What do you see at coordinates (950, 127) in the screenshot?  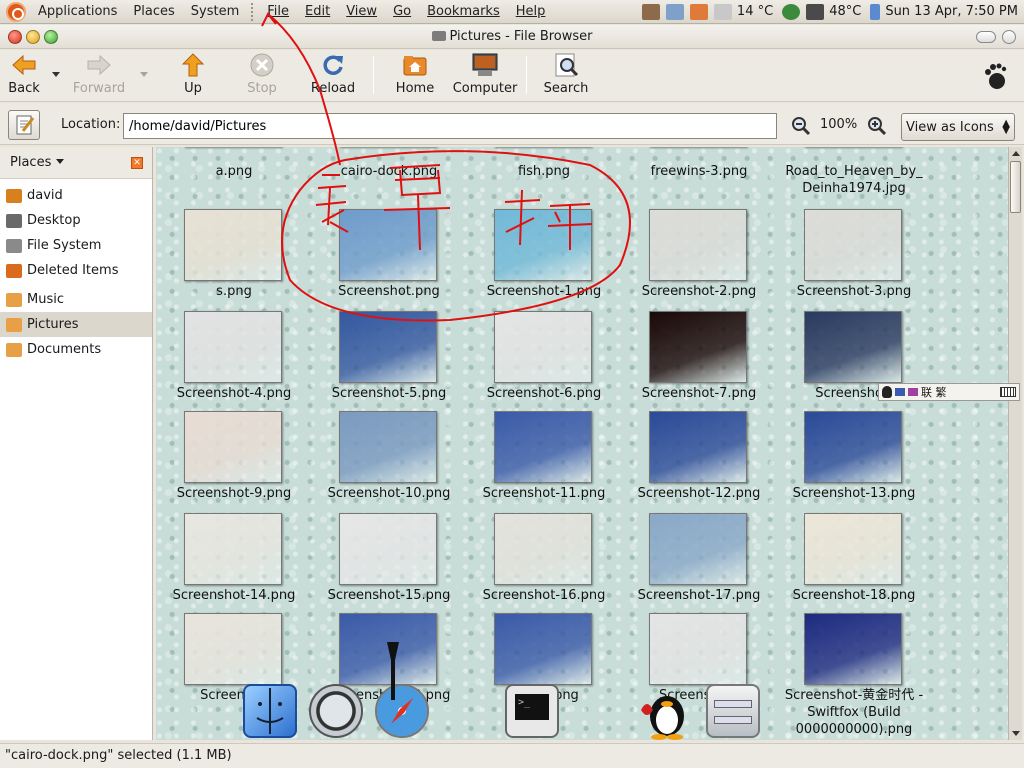 I see `view-mode-value: View as Icons` at bounding box center [950, 127].